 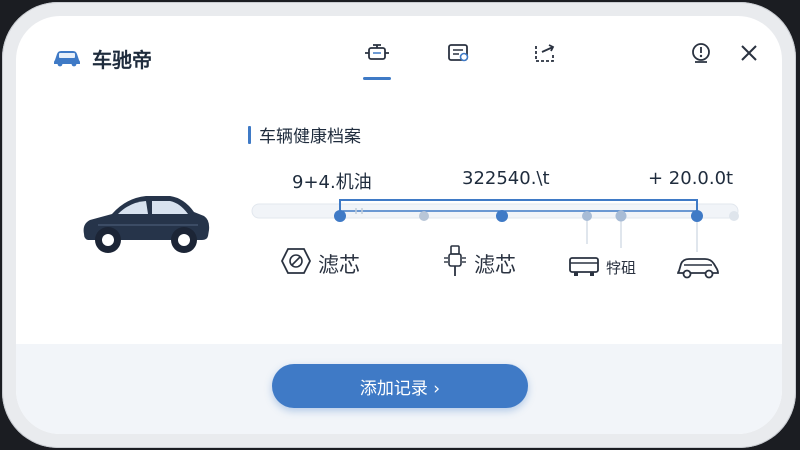 I want to click on battery-icon, so click(x=584, y=267).